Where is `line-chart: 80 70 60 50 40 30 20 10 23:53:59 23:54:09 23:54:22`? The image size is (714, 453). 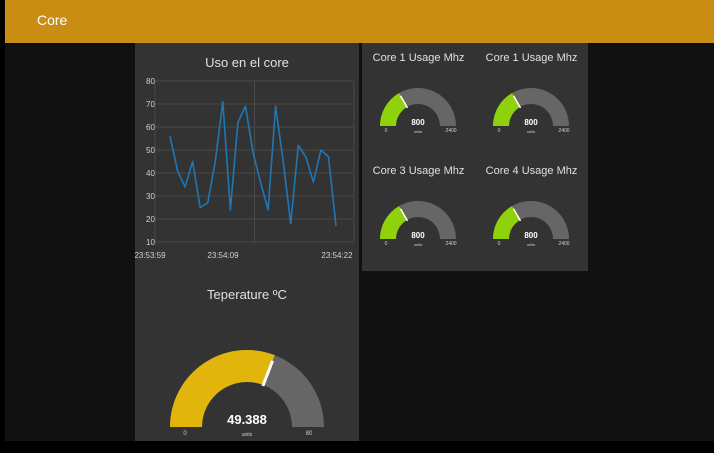 line-chart: 80 70 60 50 40 30 20 10 23:53:59 23:54:09 23:54:22 is located at coordinates (245, 168).